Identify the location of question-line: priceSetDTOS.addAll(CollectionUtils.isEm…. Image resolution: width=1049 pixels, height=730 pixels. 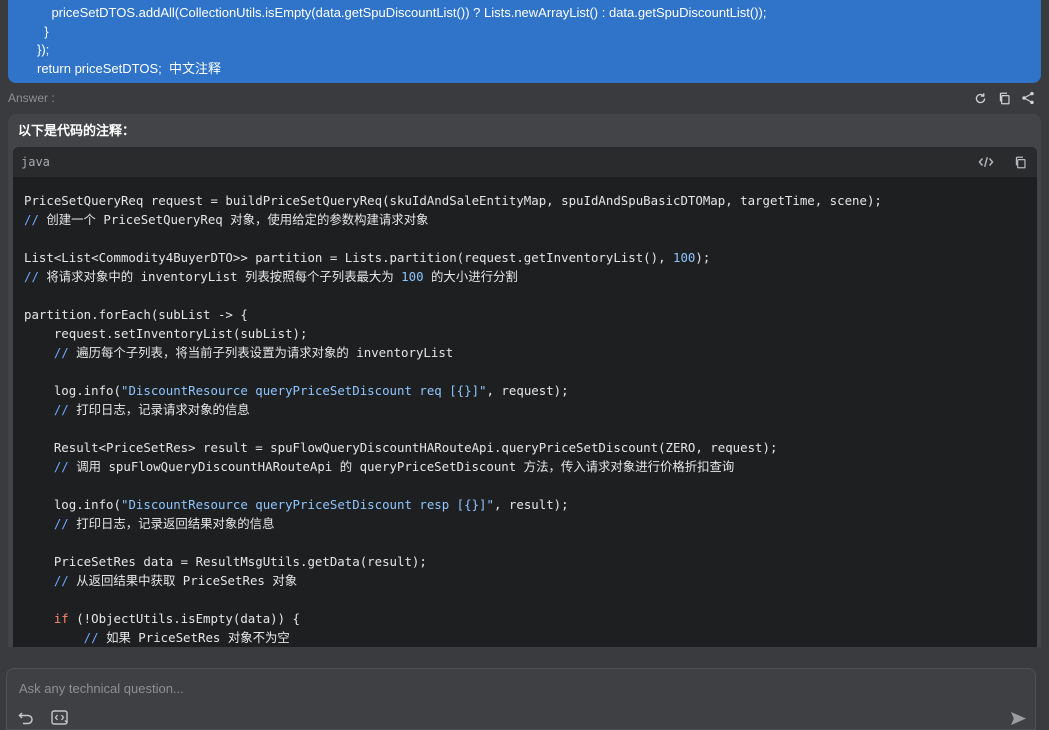
(402, 12).